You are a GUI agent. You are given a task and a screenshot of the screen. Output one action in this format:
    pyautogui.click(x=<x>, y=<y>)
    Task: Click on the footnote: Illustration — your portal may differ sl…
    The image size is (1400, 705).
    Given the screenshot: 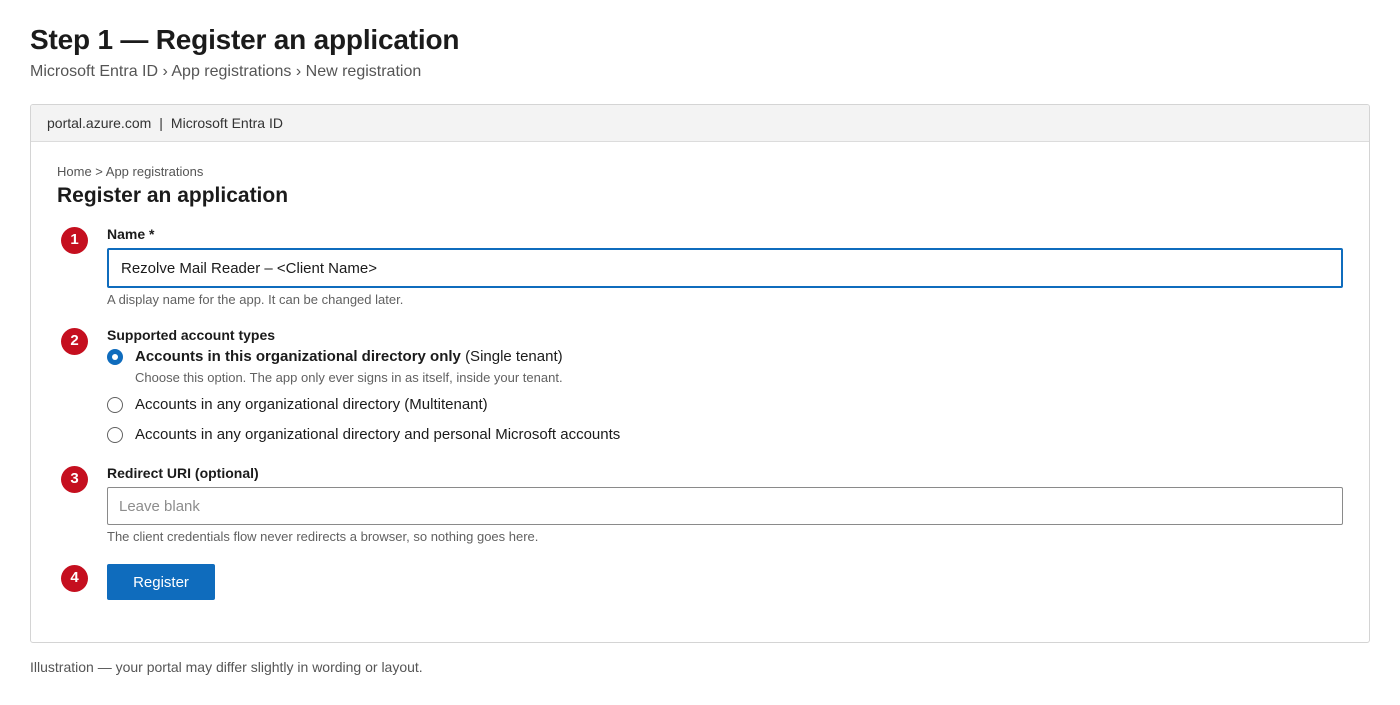 What is the action you would take?
    pyautogui.click(x=226, y=667)
    